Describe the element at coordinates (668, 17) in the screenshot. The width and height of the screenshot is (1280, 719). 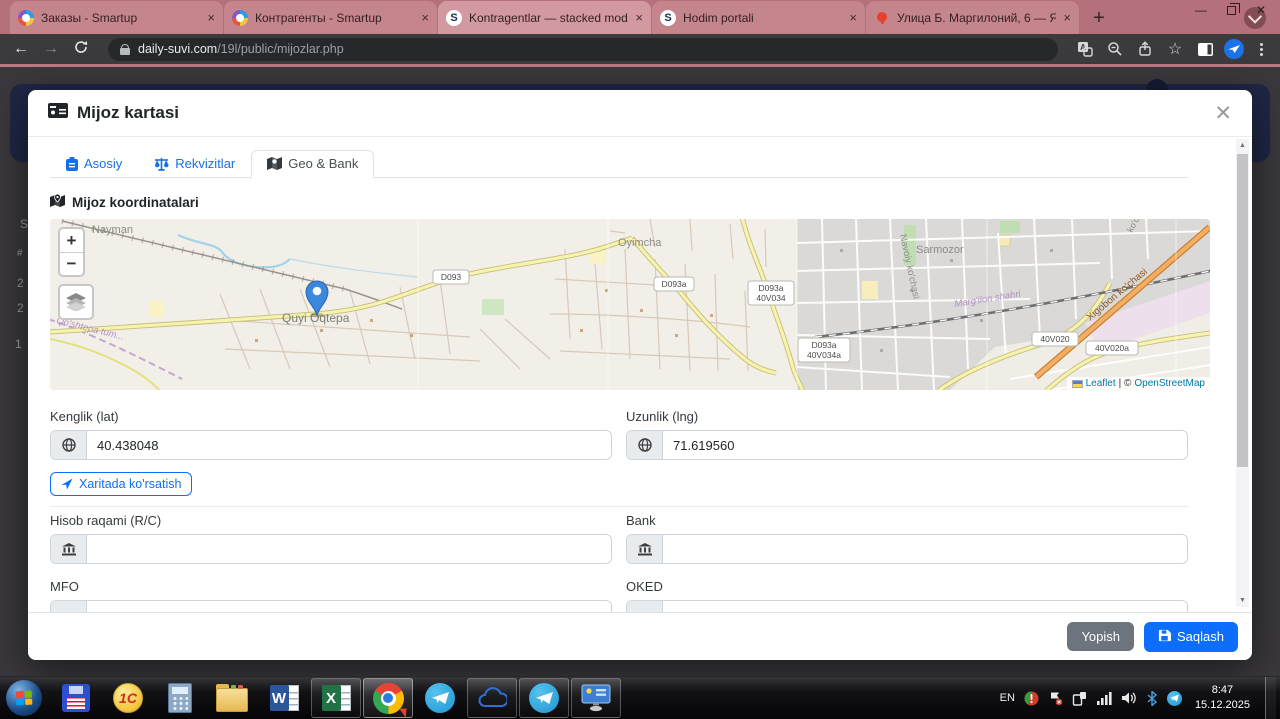
I see `site-favicon: S` at that location.